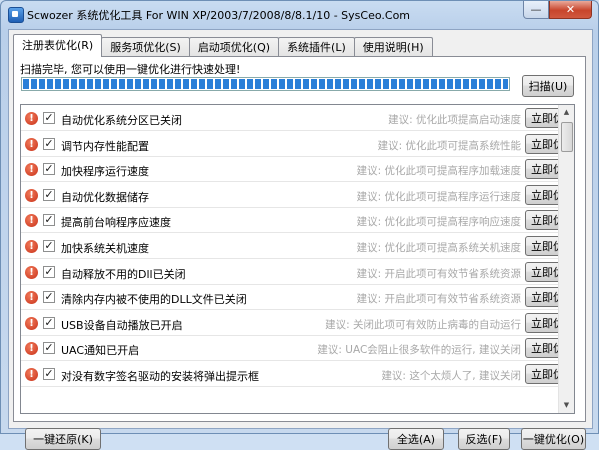 The width and height of the screenshot is (599, 450). What do you see at coordinates (160, 376) in the screenshot?
I see `item-label: 对没有数字签名驱动的安装将弹出提示框` at bounding box center [160, 376].